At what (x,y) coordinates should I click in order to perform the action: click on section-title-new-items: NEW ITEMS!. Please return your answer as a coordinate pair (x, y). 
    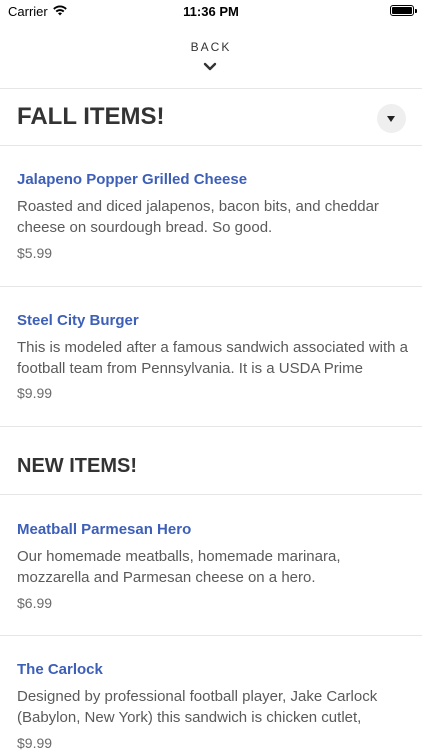
    Looking at the image, I should click on (77, 466).